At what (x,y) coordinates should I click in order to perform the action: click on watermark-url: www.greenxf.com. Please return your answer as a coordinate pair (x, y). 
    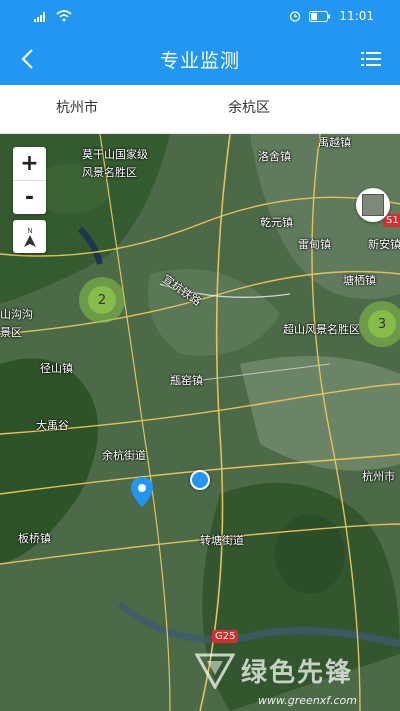
    Looking at the image, I should click on (307, 700).